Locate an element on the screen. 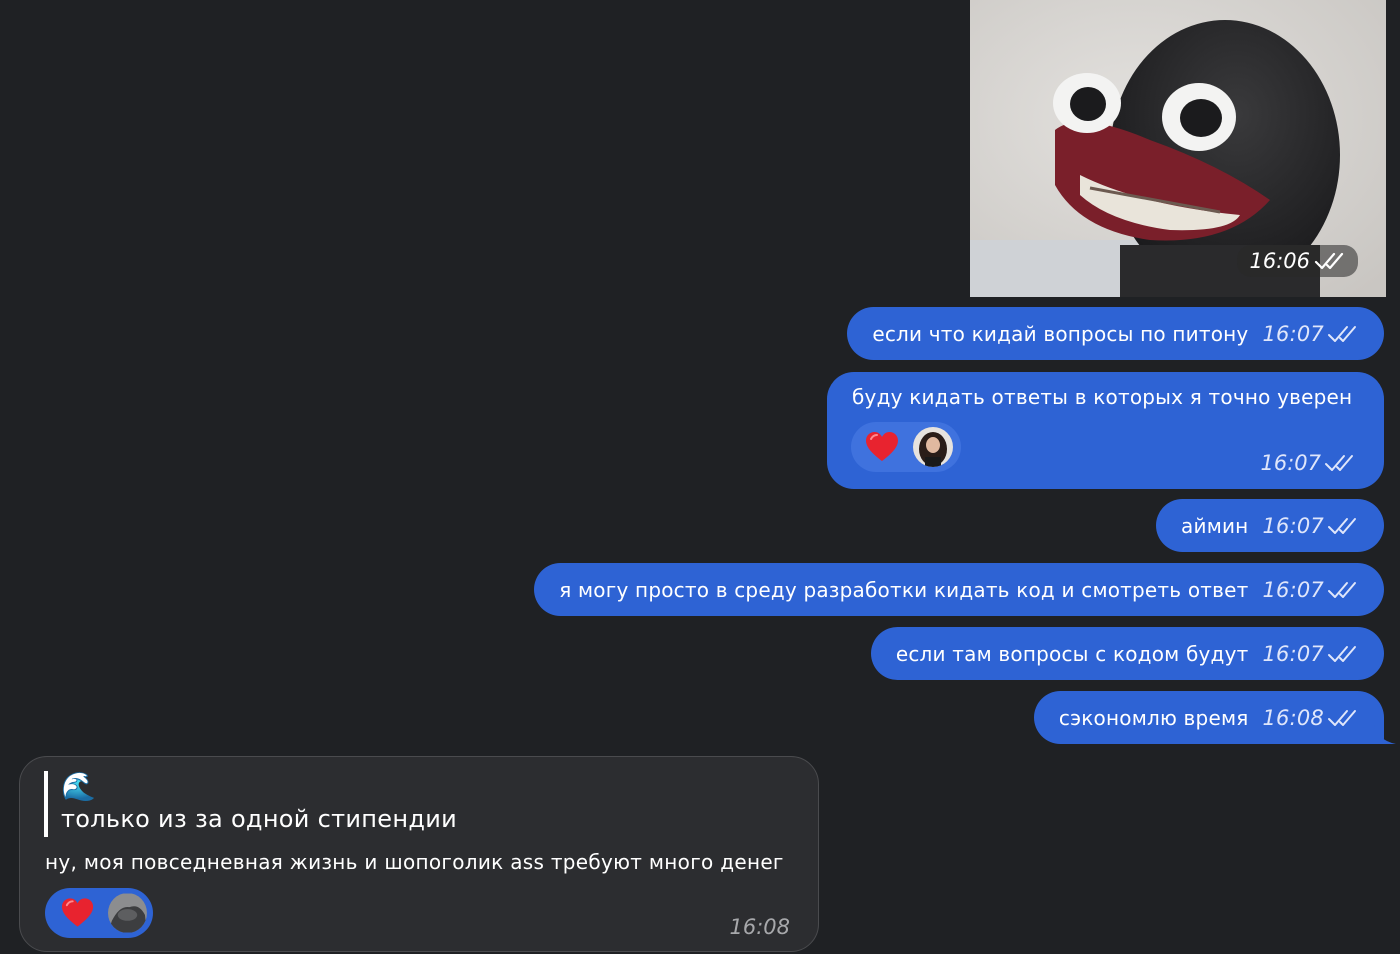 Image resolution: width=1400 pixels, height=954 pixels. photo-time-text: 16:06 is located at coordinates (1279, 261).